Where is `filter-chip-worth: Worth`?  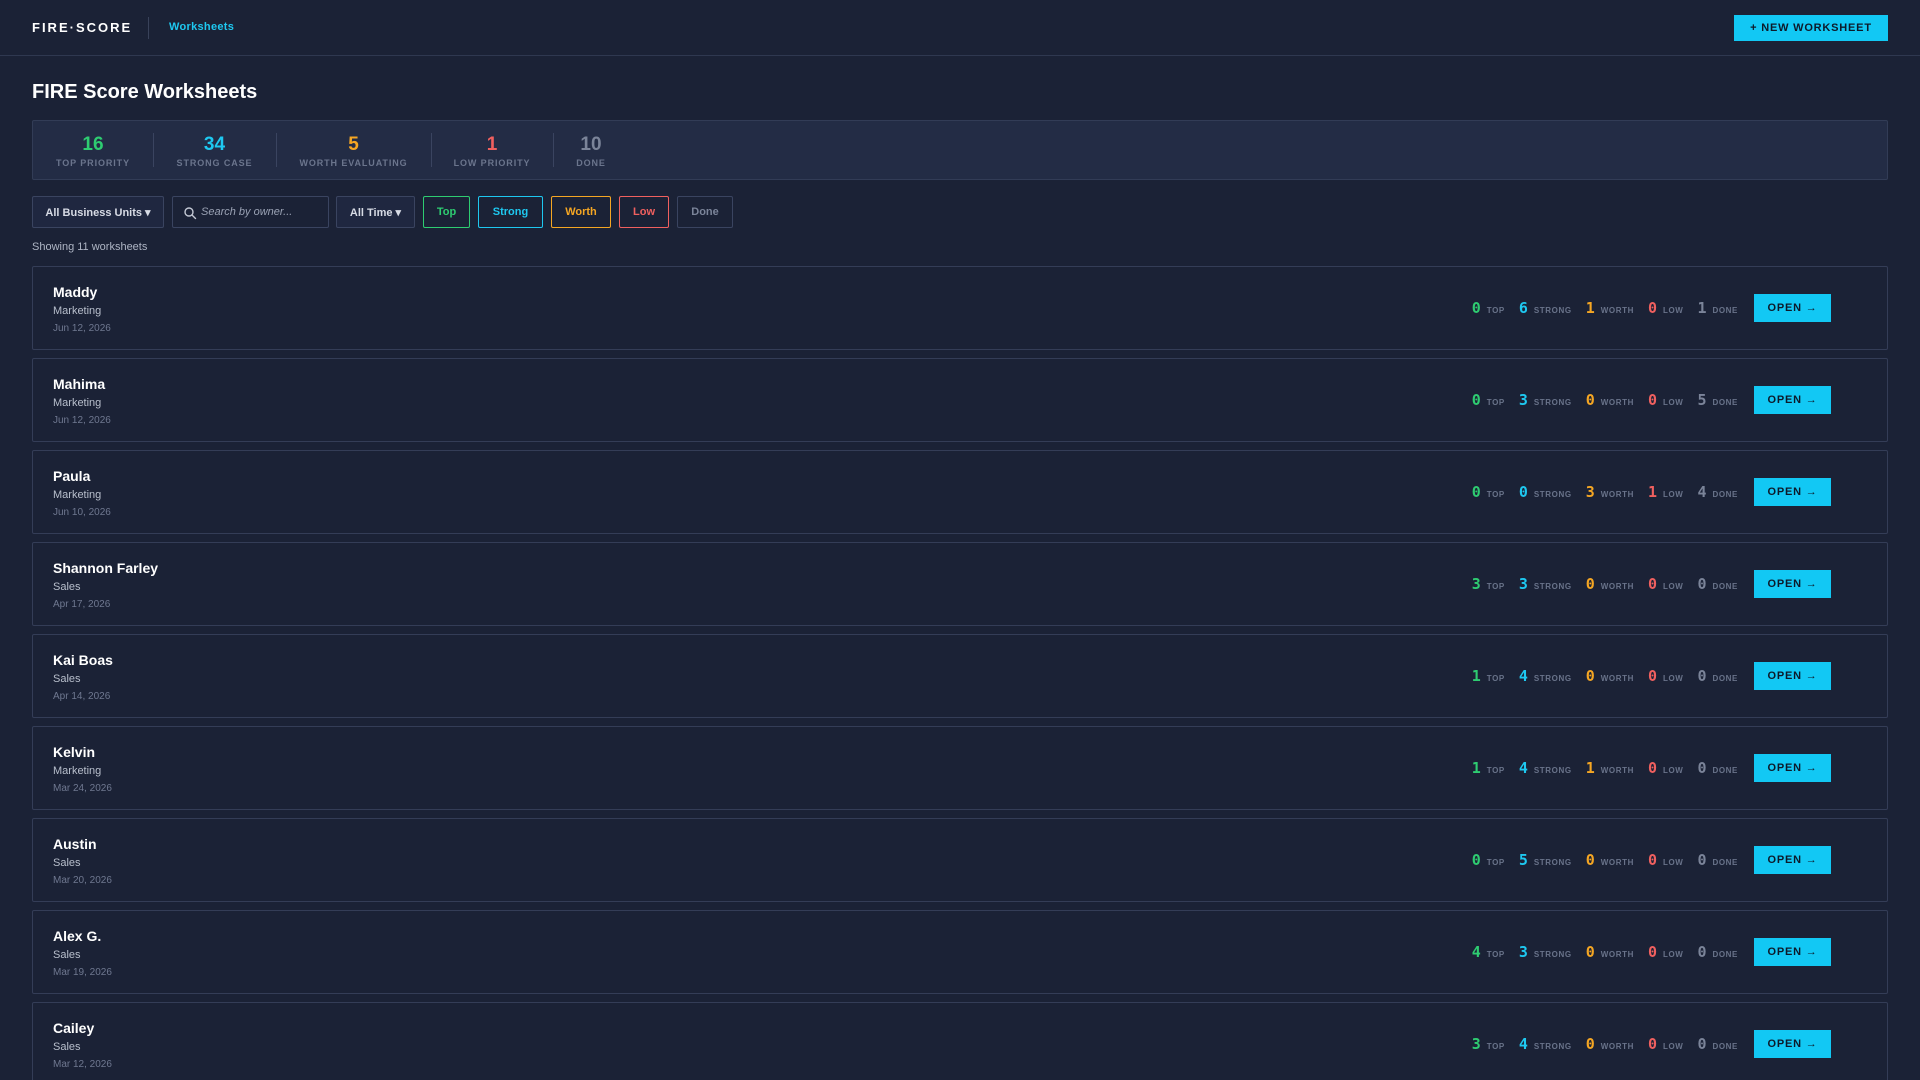 filter-chip-worth: Worth is located at coordinates (581, 212).